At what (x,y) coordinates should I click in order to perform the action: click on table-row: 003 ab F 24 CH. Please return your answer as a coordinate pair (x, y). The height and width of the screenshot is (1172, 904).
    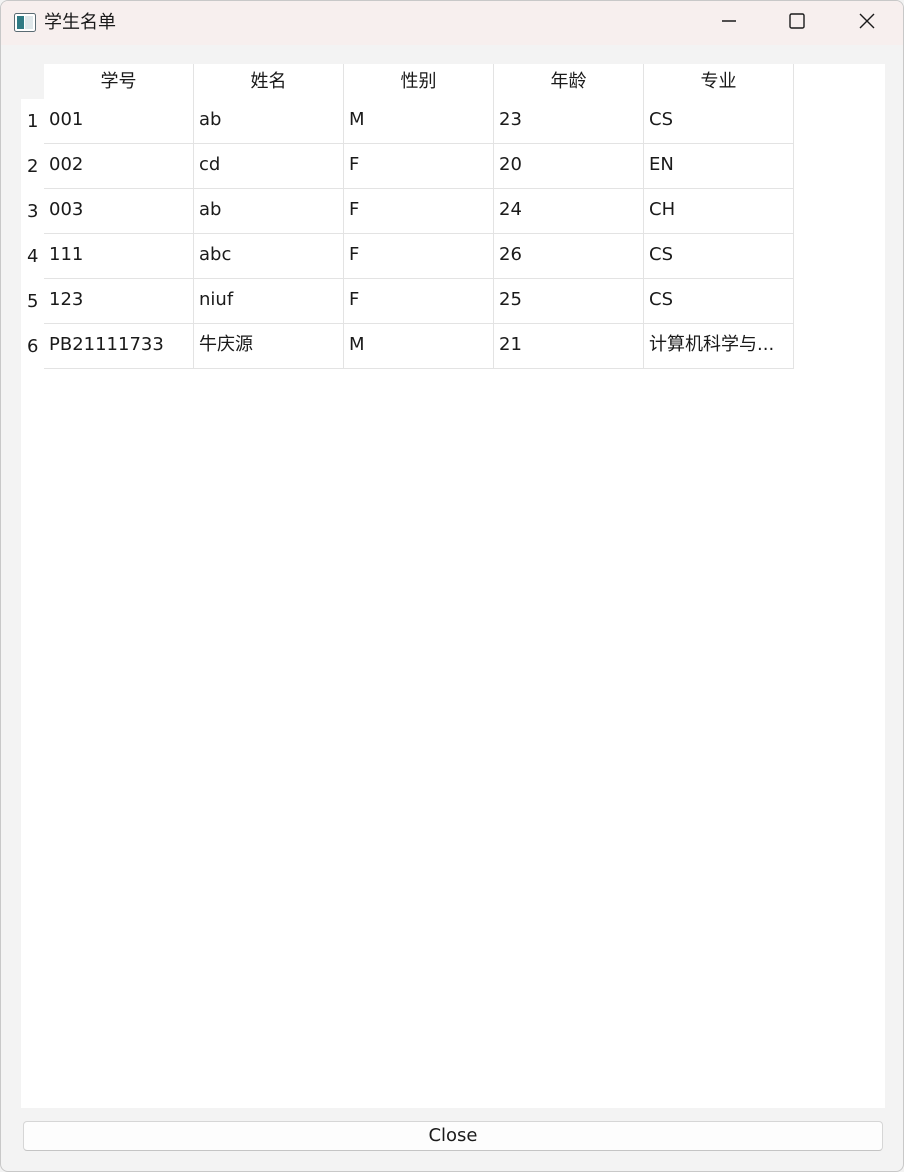
    Looking at the image, I should click on (419, 211).